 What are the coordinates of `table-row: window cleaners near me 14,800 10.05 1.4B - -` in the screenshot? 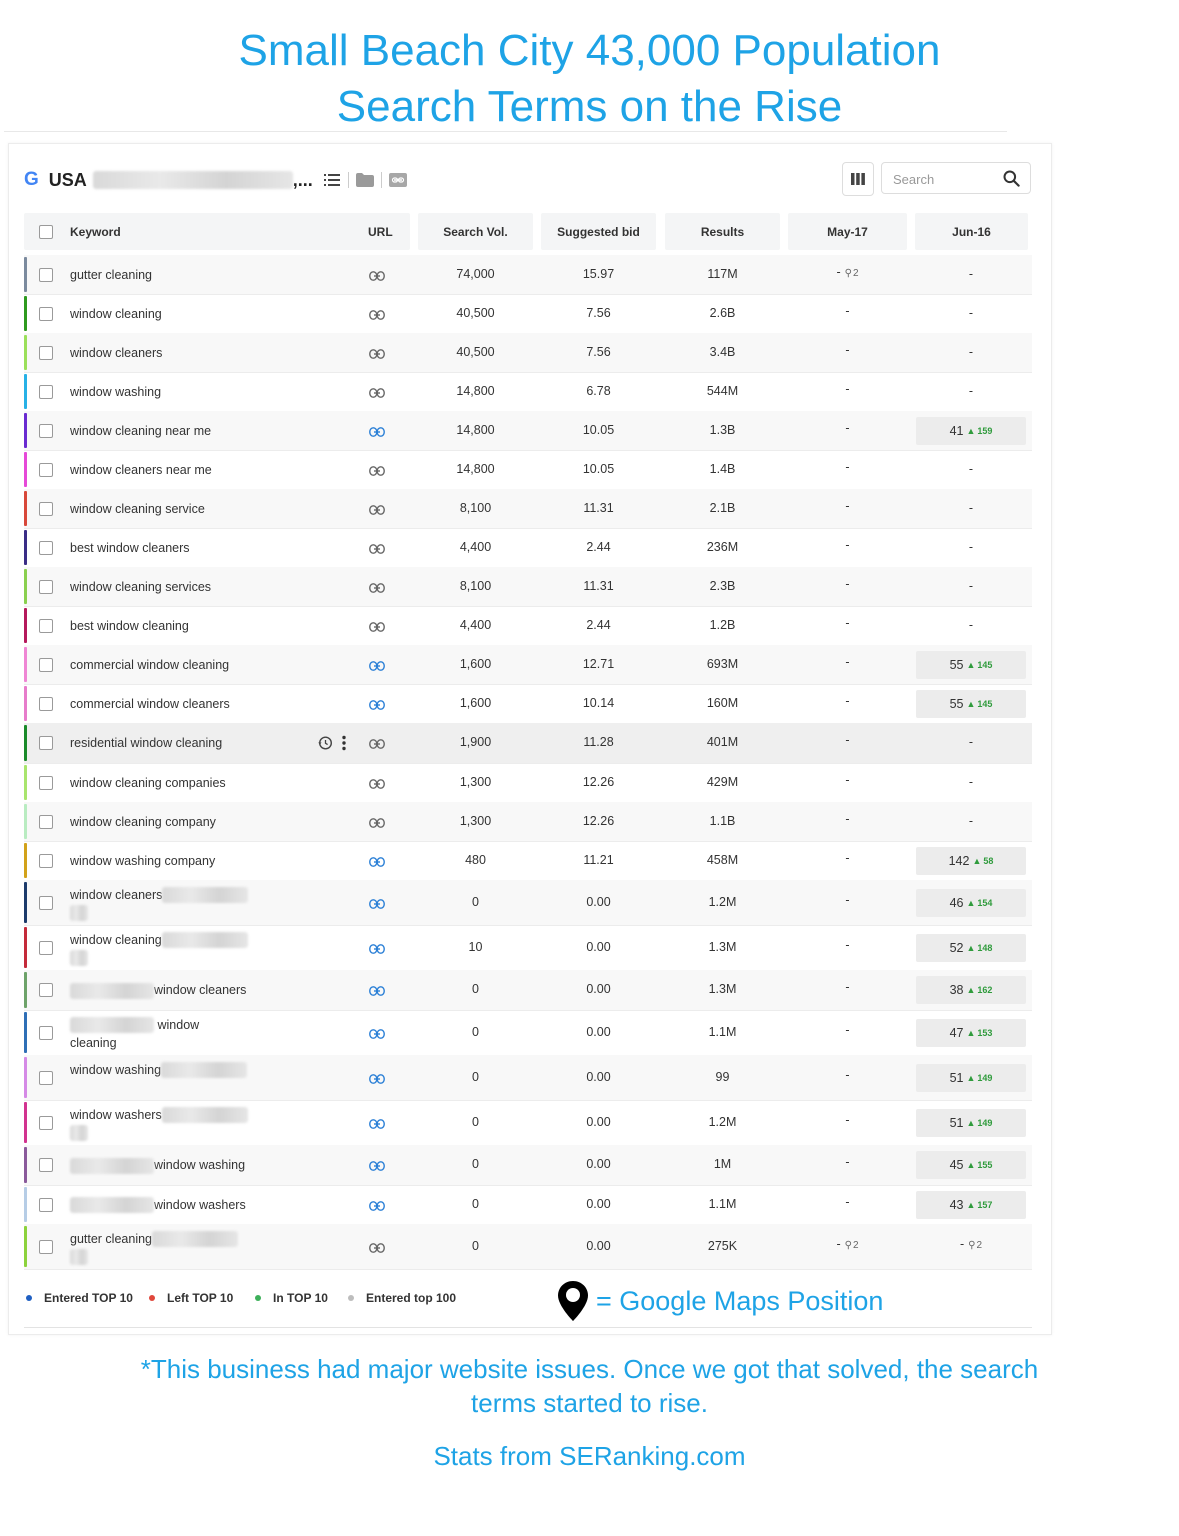 It's located at (528, 470).